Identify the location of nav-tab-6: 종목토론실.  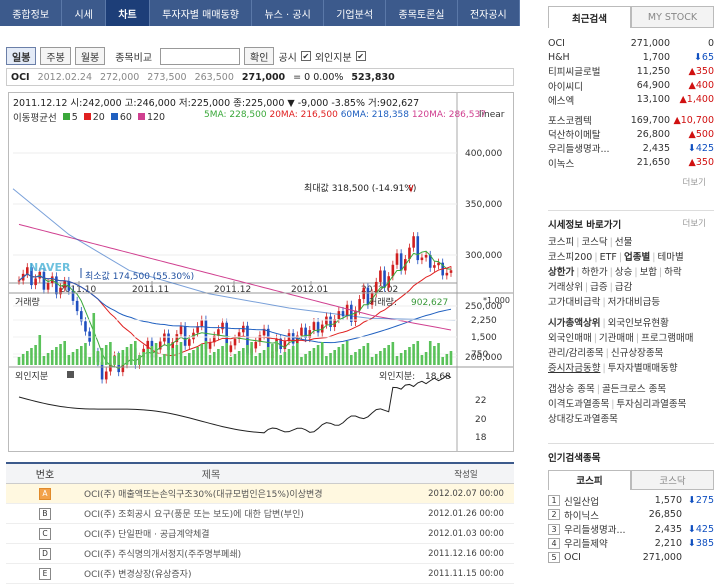
(422, 13).